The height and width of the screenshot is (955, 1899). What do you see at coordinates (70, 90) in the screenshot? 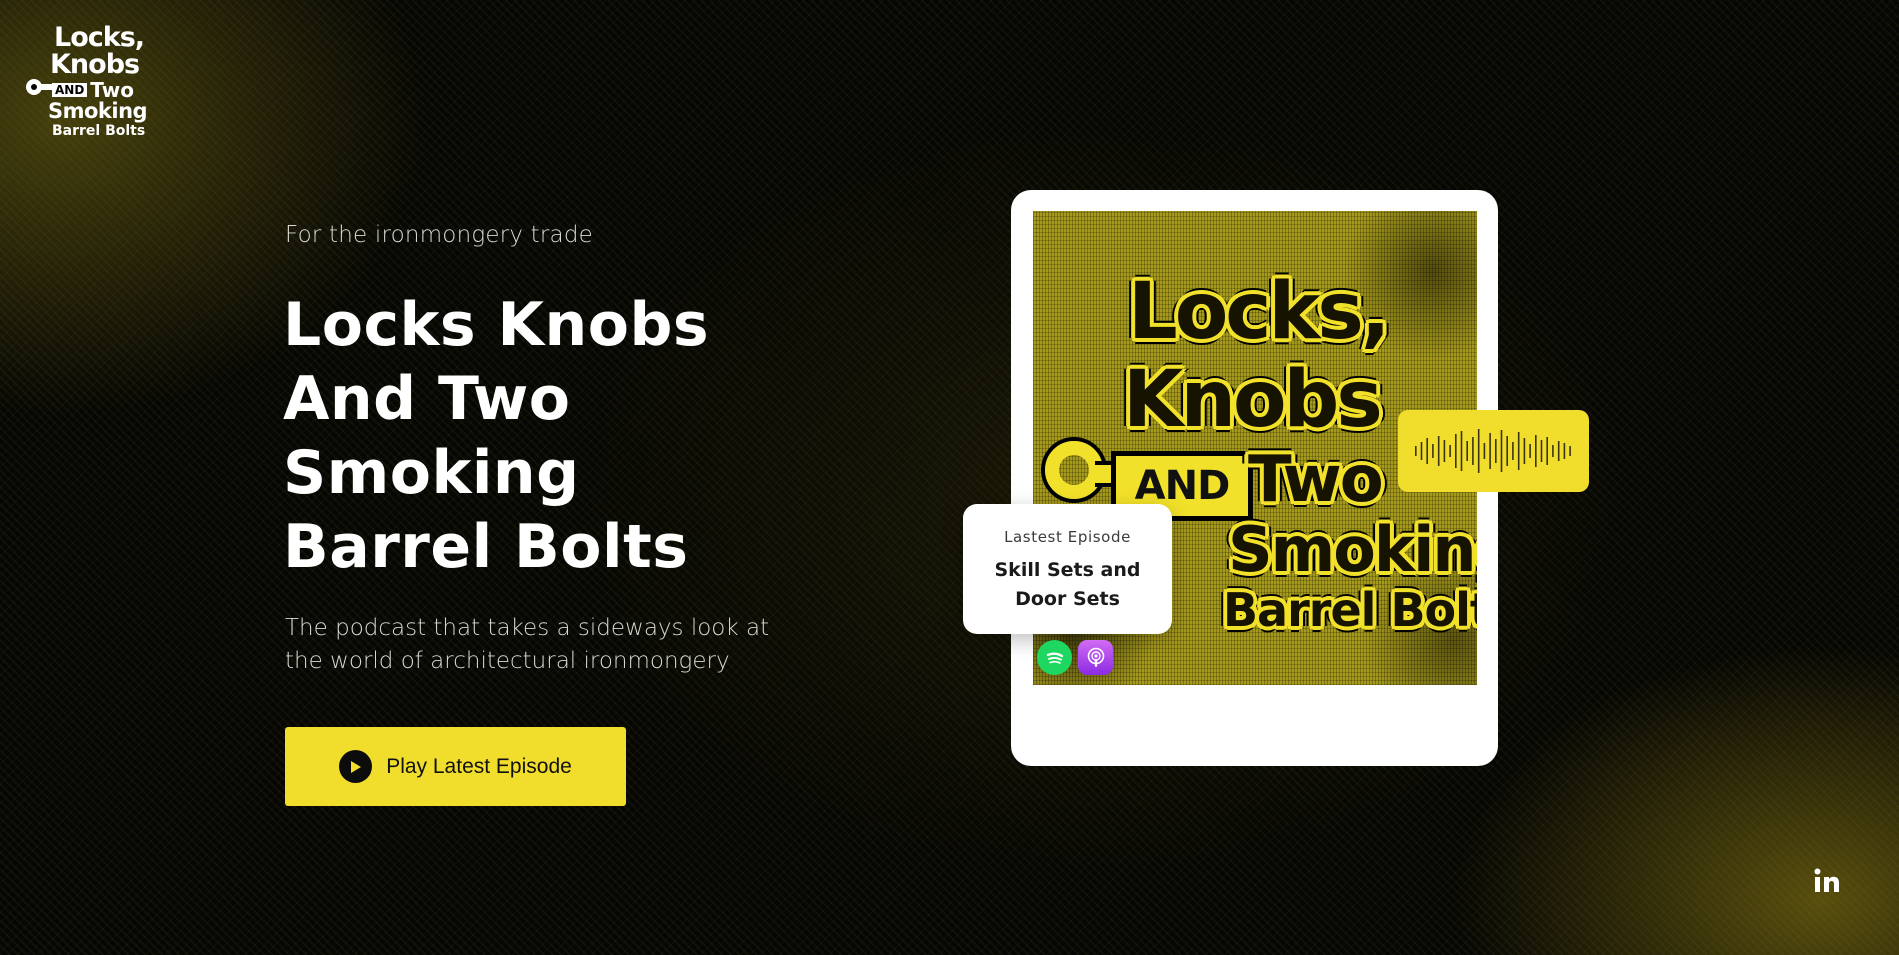
I see `logo-and-badge: AND` at bounding box center [70, 90].